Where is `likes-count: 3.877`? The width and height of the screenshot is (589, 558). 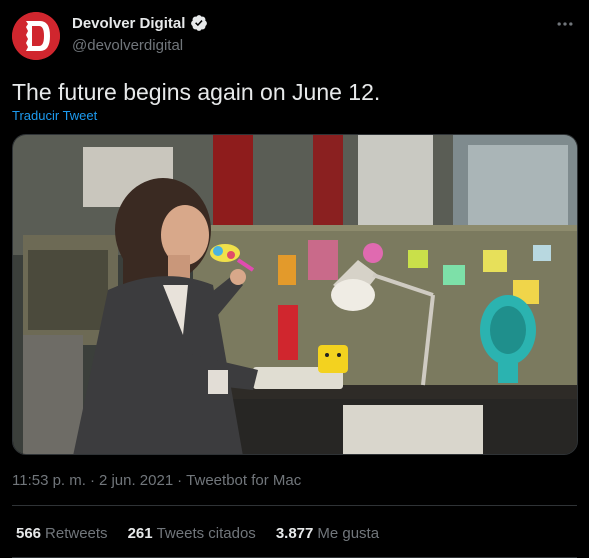
likes-count: 3.877 is located at coordinates (294, 533).